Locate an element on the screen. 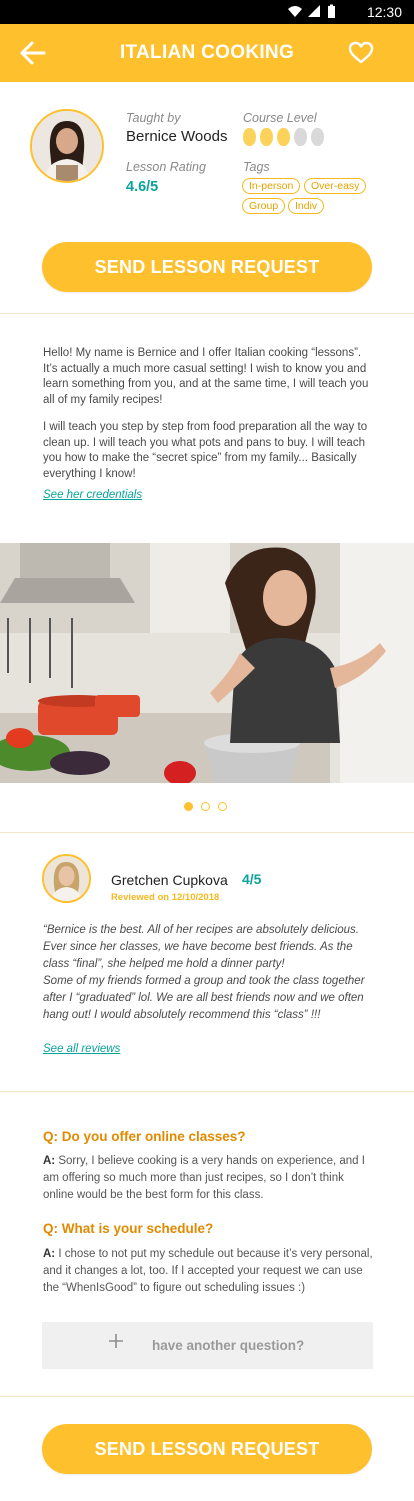 Image resolution: width=414 pixels, height=1501 pixels. see-all-reviews-link: See all reviews is located at coordinates (81, 1049).